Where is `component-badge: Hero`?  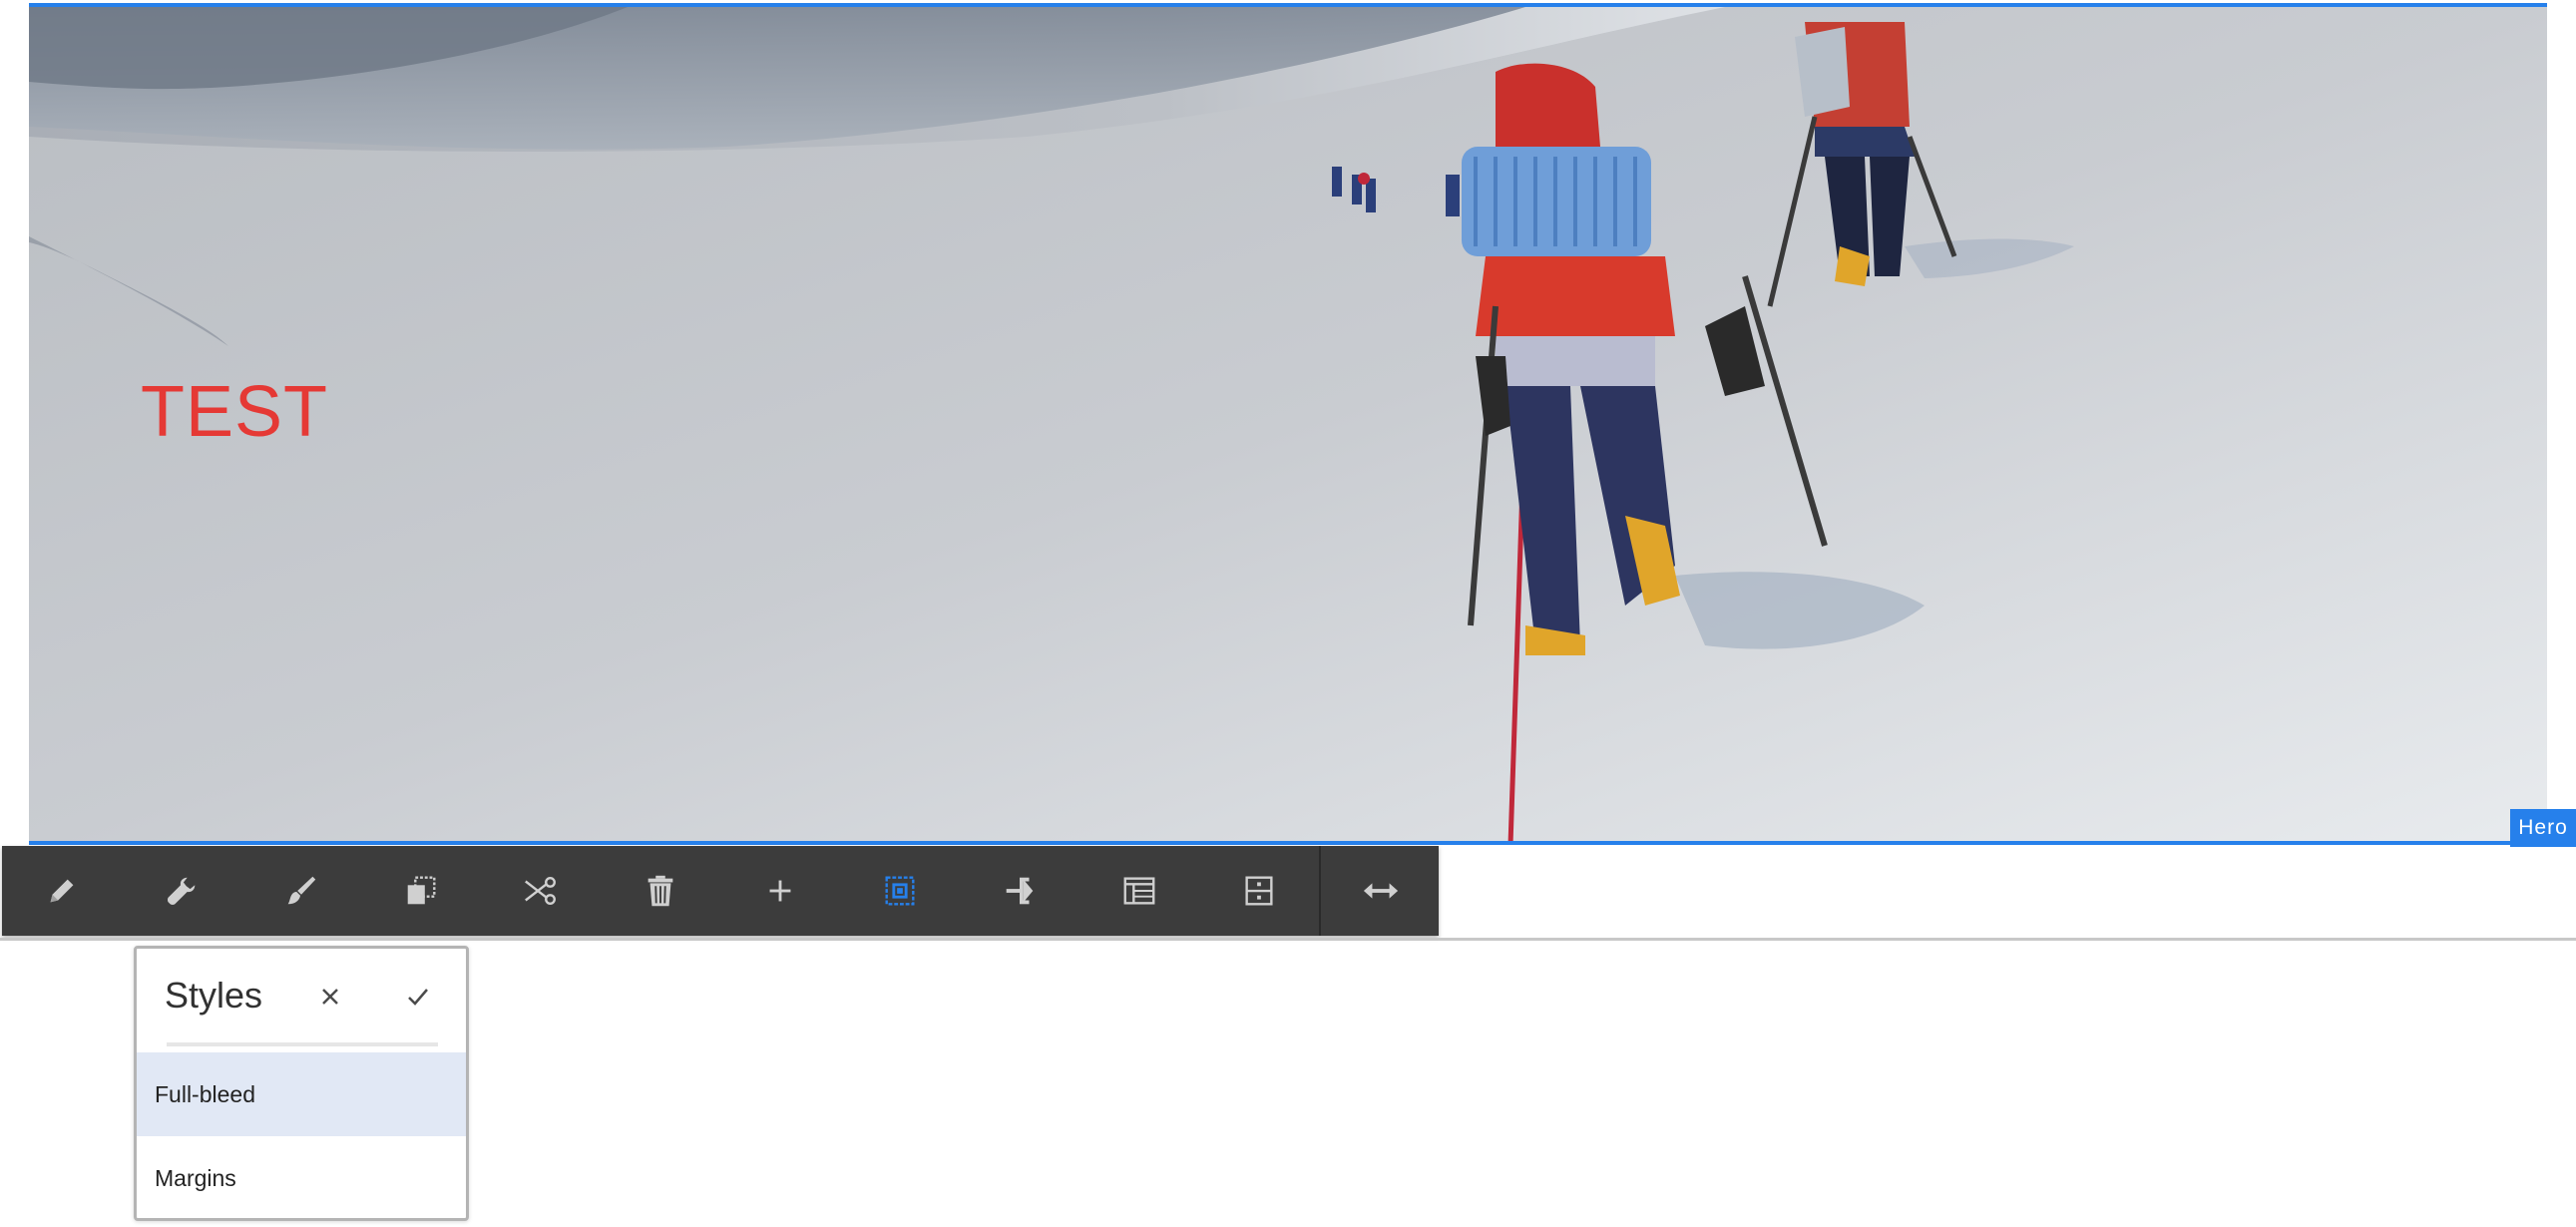
component-badge: Hero is located at coordinates (2543, 828).